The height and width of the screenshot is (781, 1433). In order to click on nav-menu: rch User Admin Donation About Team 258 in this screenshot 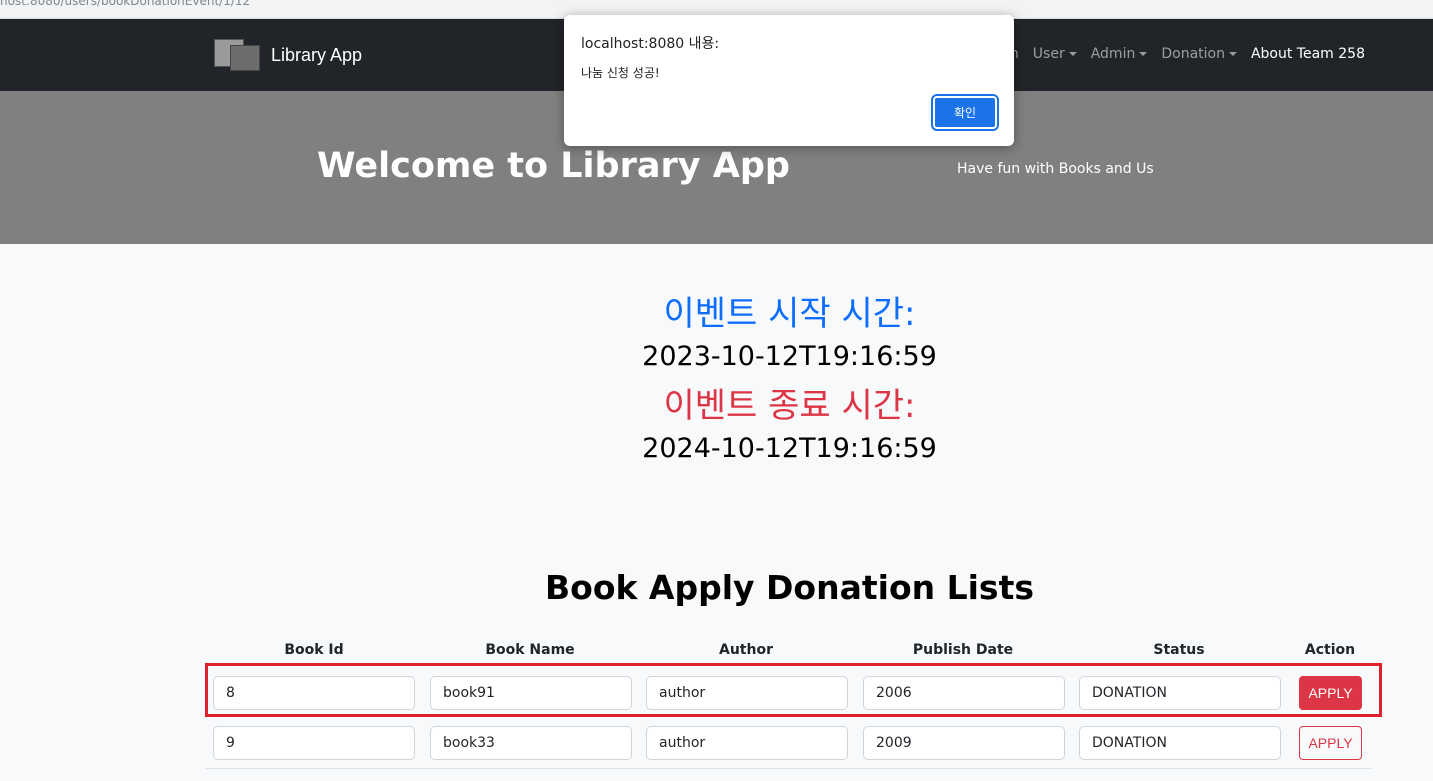, I will do `click(1181, 54)`.